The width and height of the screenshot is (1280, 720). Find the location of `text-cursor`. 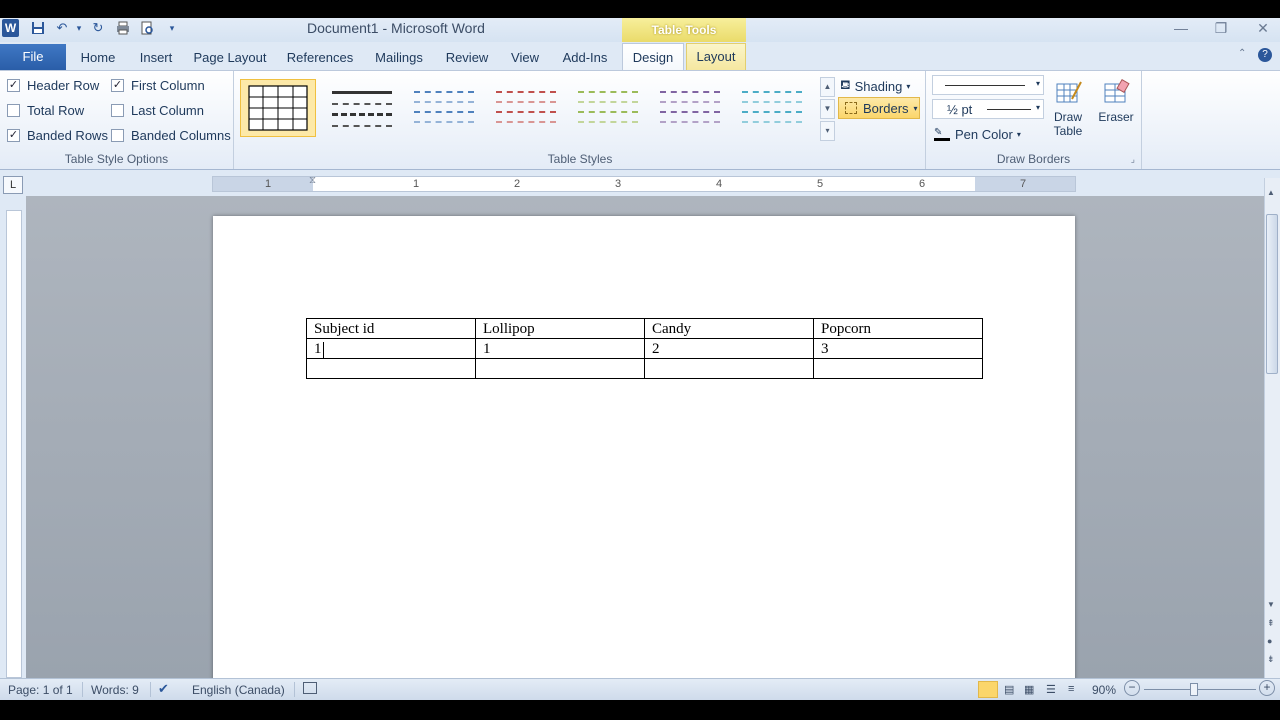

text-cursor is located at coordinates (323, 350).